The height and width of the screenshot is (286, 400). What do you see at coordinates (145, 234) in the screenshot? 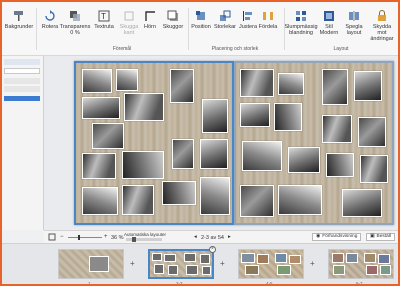
I see `auto-layout-label: Automatiska layouter` at bounding box center [145, 234].